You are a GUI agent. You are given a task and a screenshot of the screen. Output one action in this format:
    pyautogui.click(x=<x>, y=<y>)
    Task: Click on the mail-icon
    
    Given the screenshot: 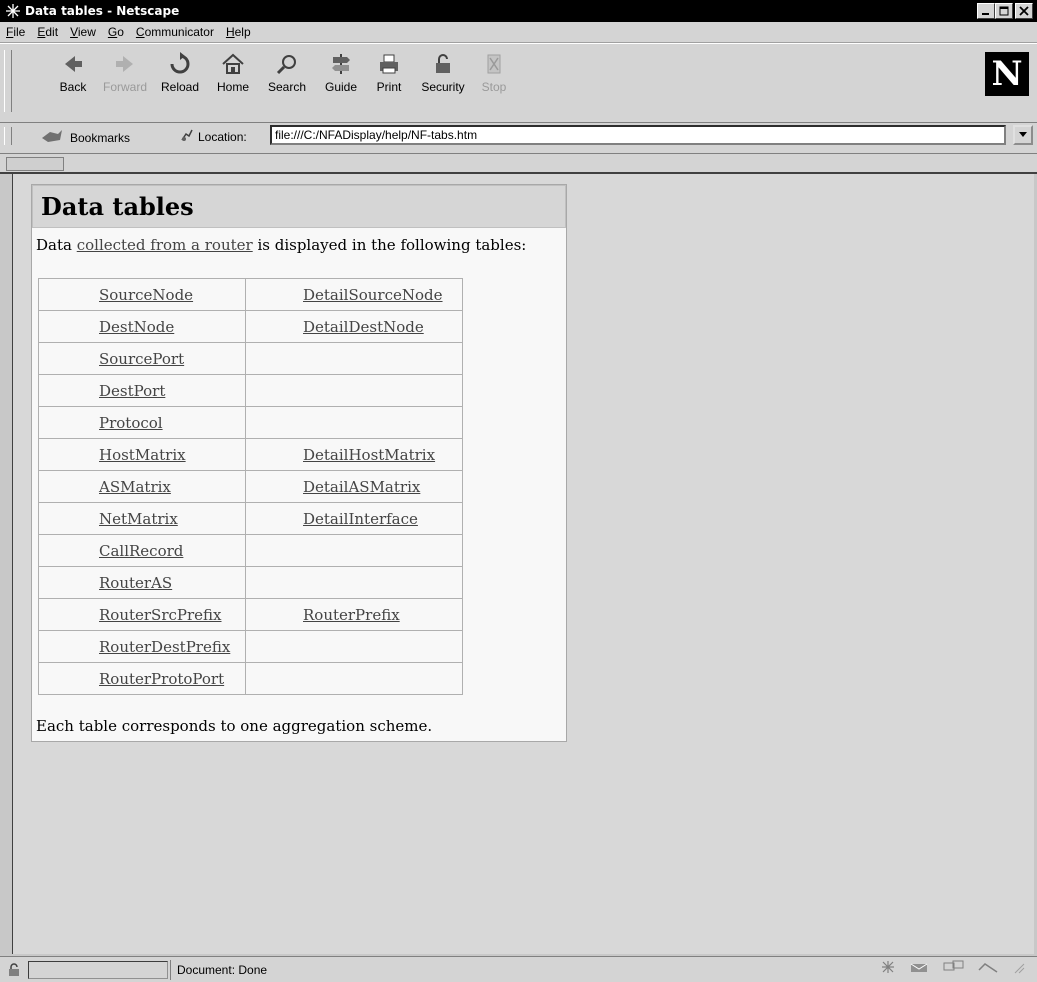 What is the action you would take?
    pyautogui.click(x=920, y=968)
    